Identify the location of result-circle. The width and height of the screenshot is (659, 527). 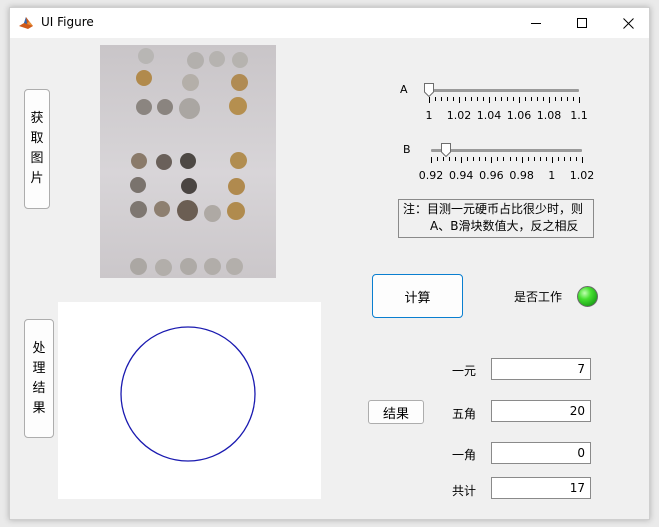
(188, 394).